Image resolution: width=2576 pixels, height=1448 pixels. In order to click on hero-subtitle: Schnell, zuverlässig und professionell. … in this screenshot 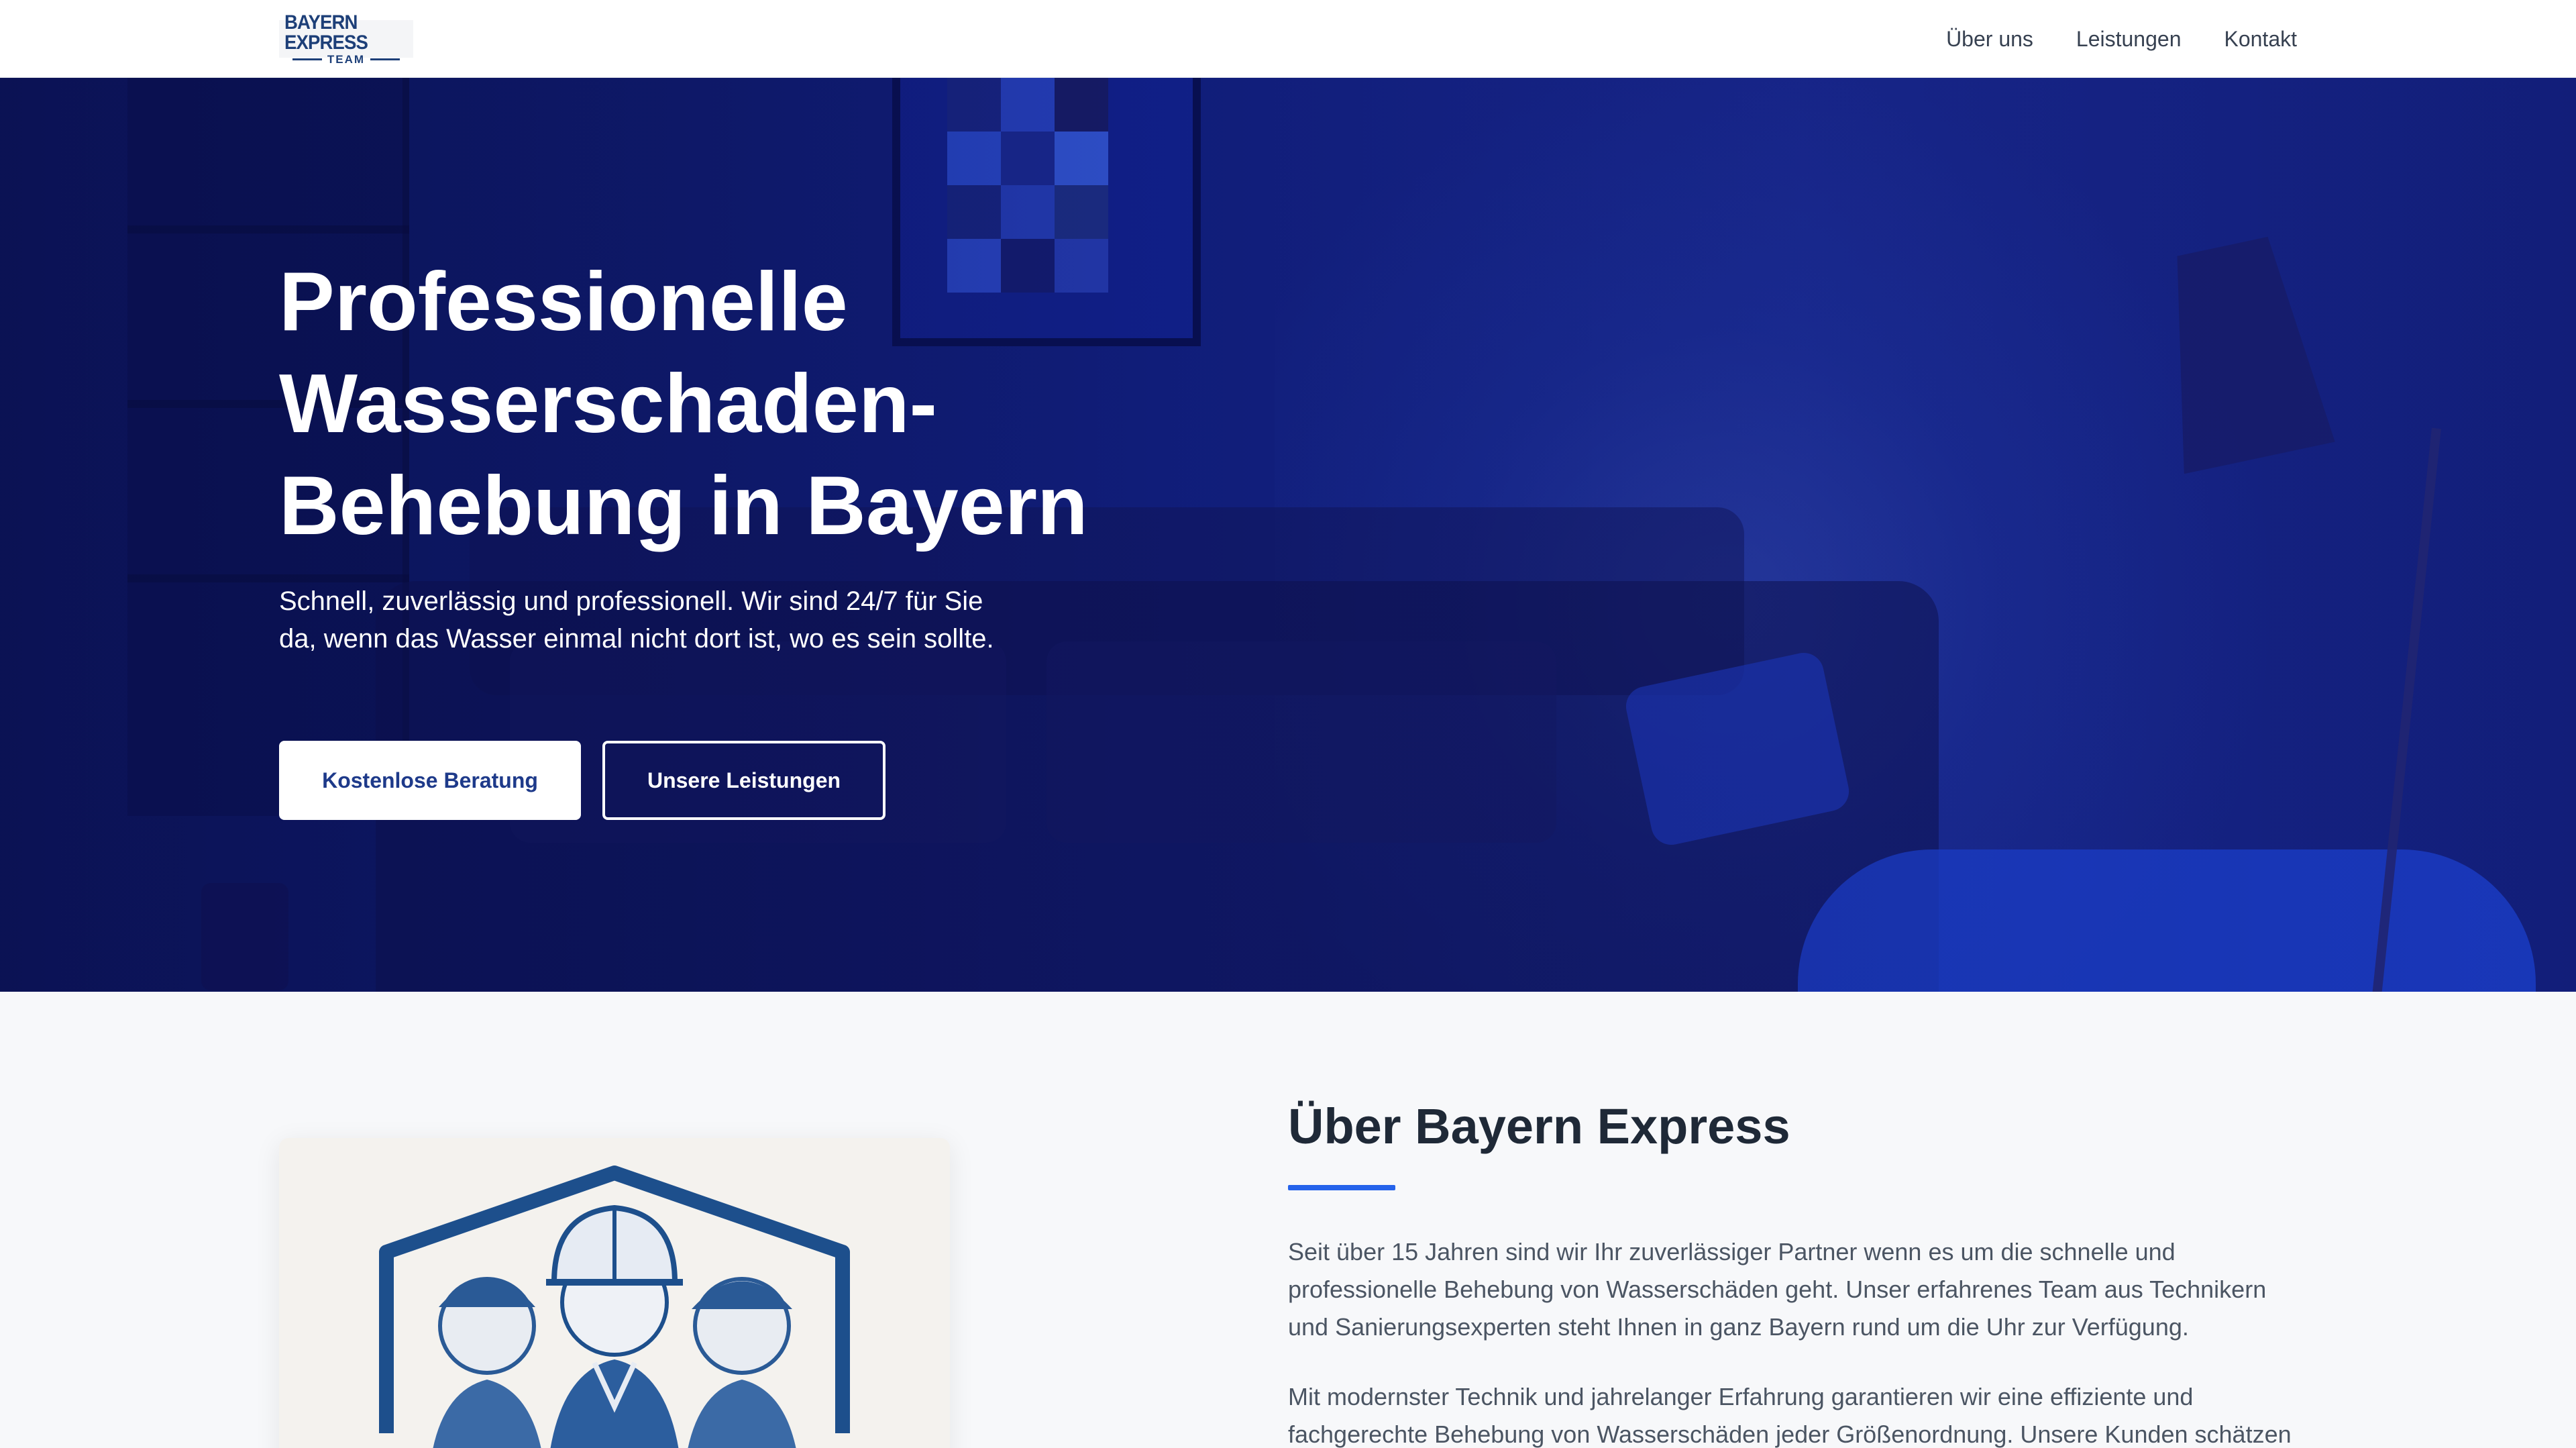, I will do `click(636, 620)`.